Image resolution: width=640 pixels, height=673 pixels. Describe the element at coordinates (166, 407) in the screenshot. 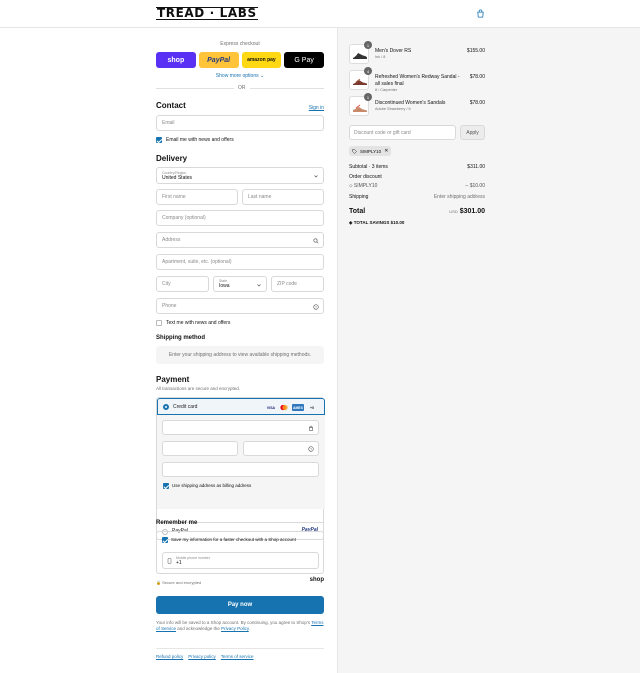

I see `credit-card-radio` at that location.